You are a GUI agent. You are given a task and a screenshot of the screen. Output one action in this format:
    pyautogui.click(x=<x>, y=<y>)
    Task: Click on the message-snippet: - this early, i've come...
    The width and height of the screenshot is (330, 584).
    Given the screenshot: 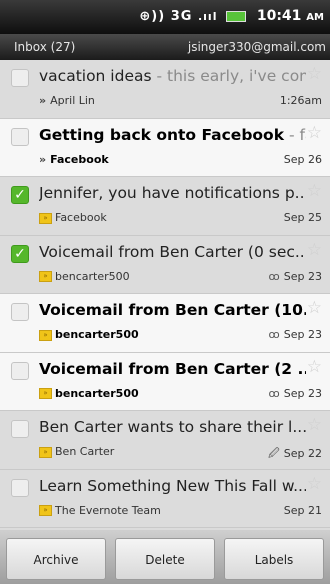 What is the action you would take?
    pyautogui.click(x=231, y=76)
    